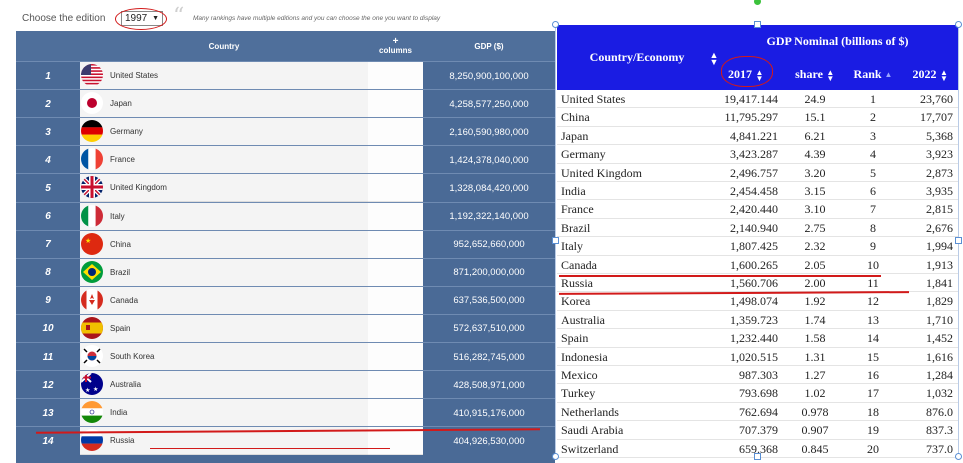 This screenshot has width=963, height=463. I want to click on table-row: Turkey 793.698 1.02 17 1,032, so click(757, 393).